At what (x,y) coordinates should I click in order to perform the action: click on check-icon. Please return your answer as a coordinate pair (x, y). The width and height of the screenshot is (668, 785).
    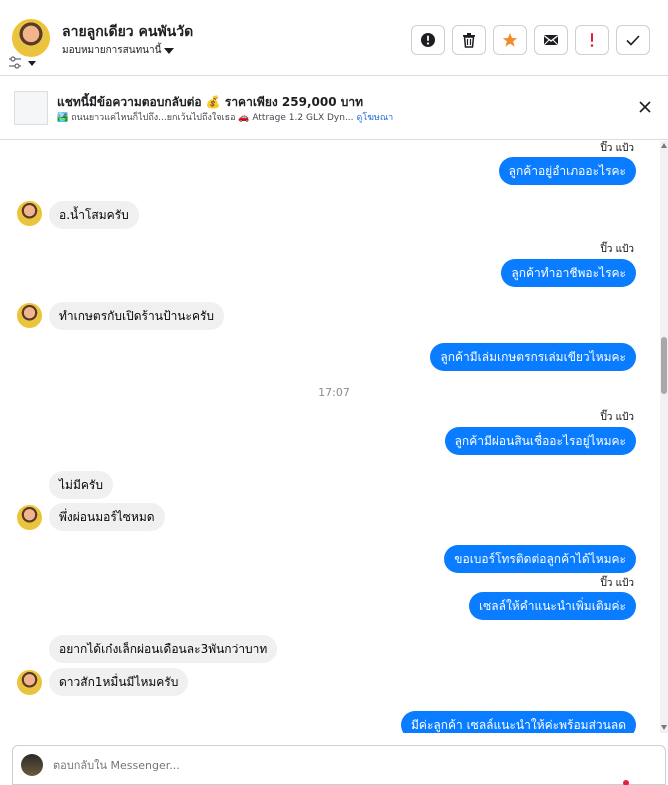
    Looking at the image, I should click on (633, 40).